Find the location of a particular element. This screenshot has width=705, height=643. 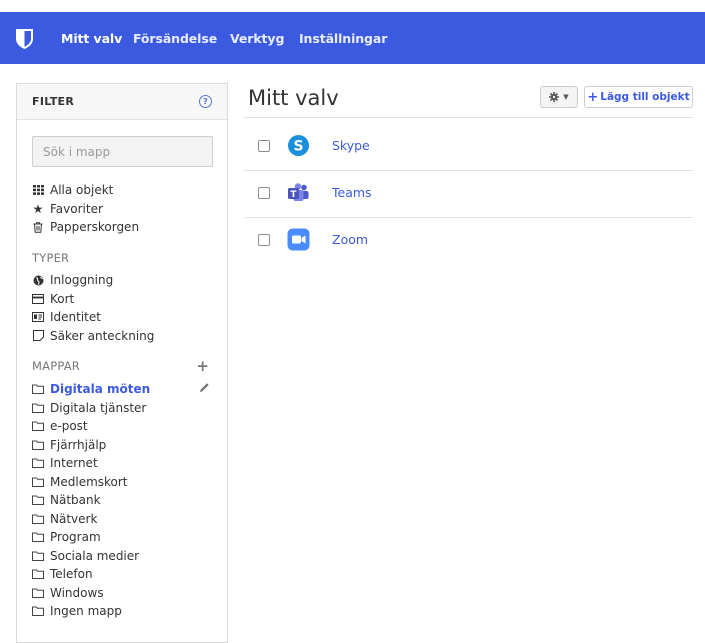

filter-trash: Papperskorgen is located at coordinates (85, 227).